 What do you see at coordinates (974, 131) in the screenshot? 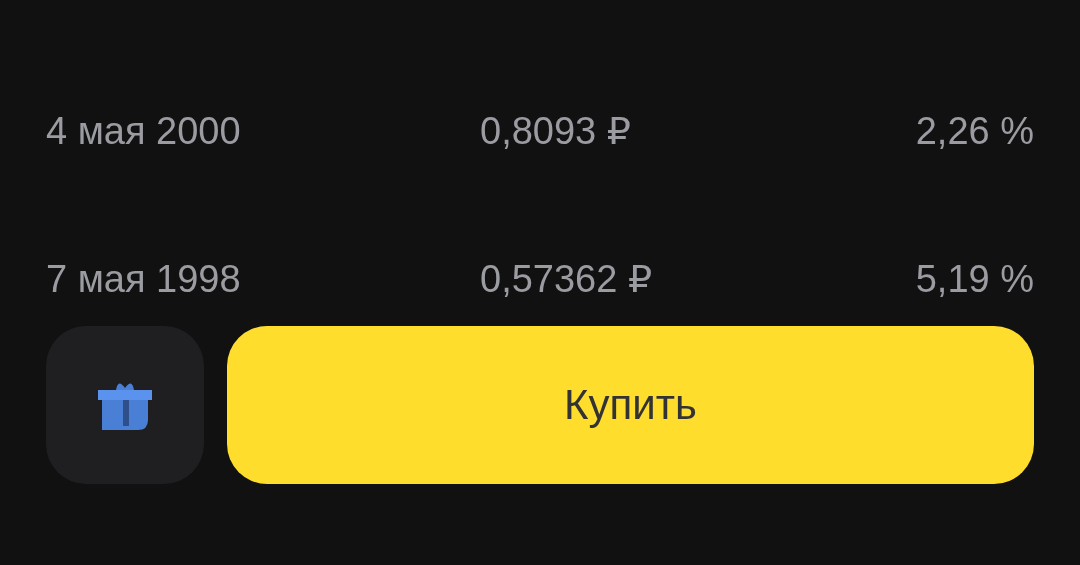
I see `percent-text: 2,26 %` at bounding box center [974, 131].